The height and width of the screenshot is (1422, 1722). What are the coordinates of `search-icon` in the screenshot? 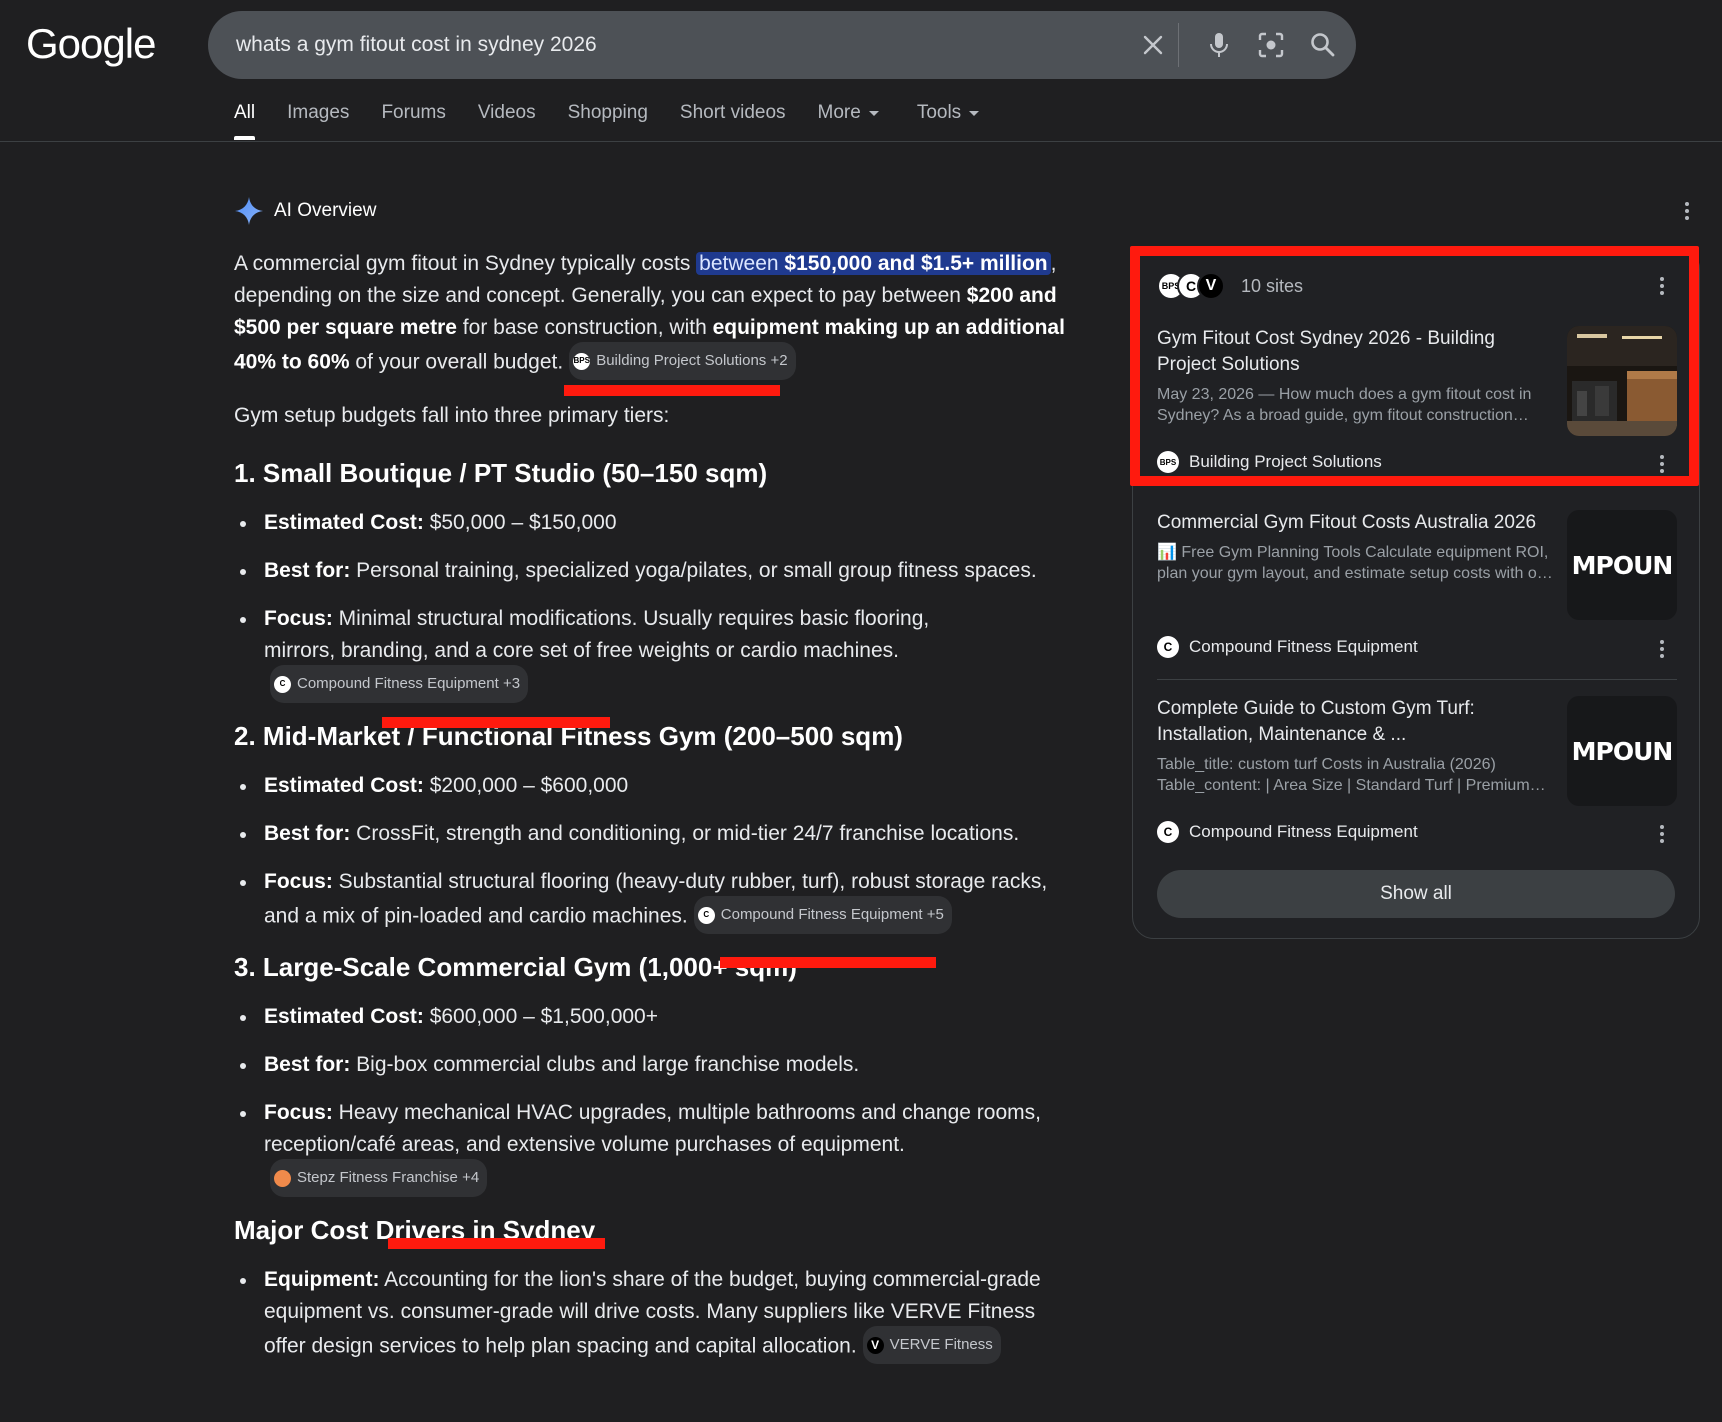 It's located at (1323, 45).